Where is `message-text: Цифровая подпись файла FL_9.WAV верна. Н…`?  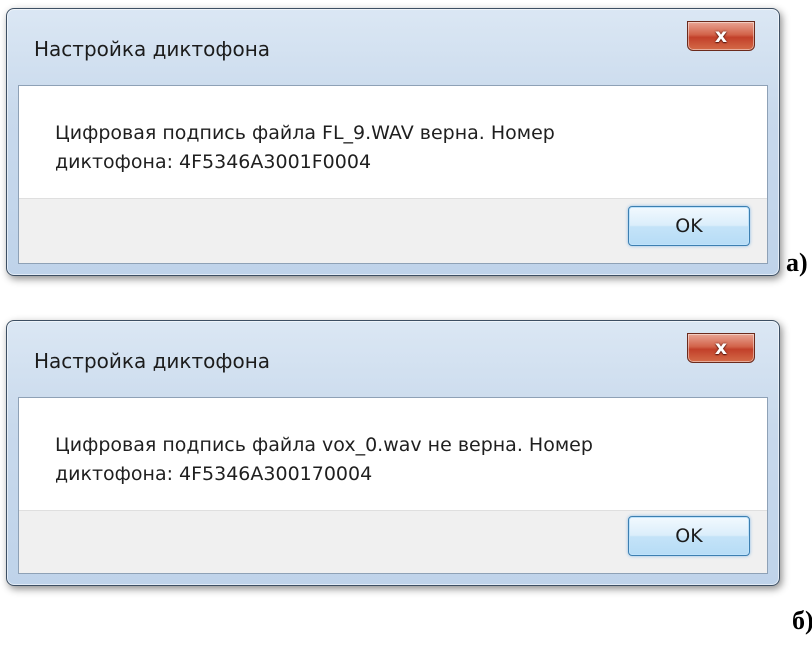 message-text: Цифровая подпись файла FL_9.WAV верна. Н… is located at coordinates (305, 147).